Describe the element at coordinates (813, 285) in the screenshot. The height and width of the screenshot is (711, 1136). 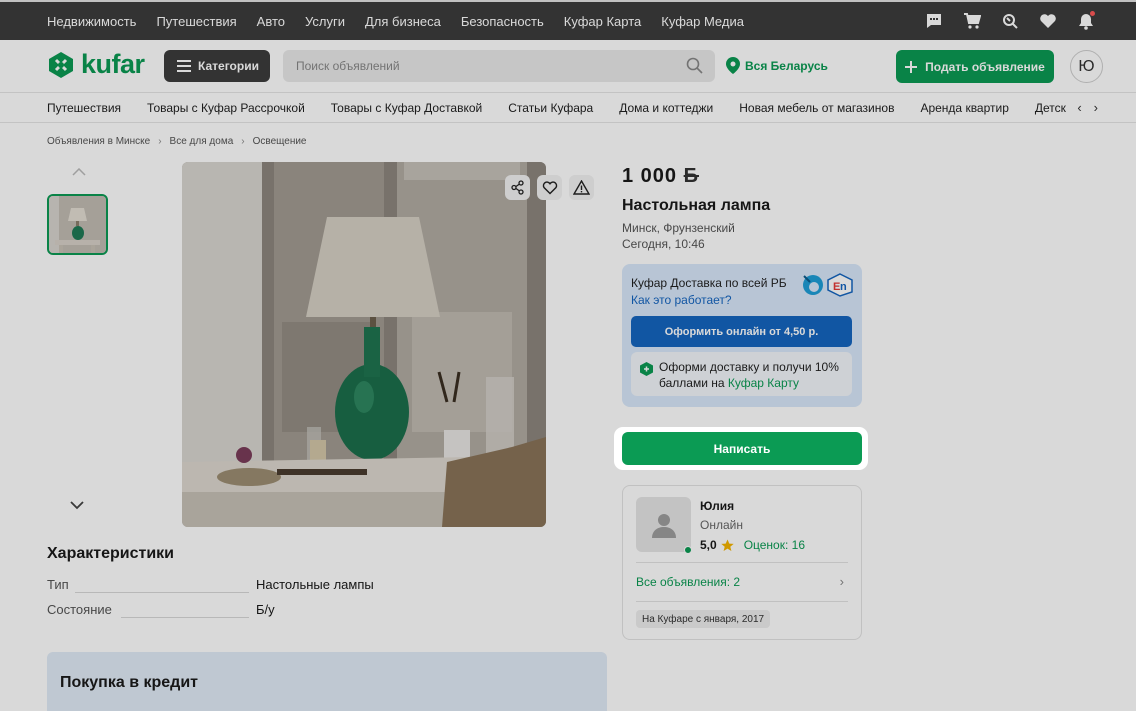
I see `belpost-logo-icon` at that location.